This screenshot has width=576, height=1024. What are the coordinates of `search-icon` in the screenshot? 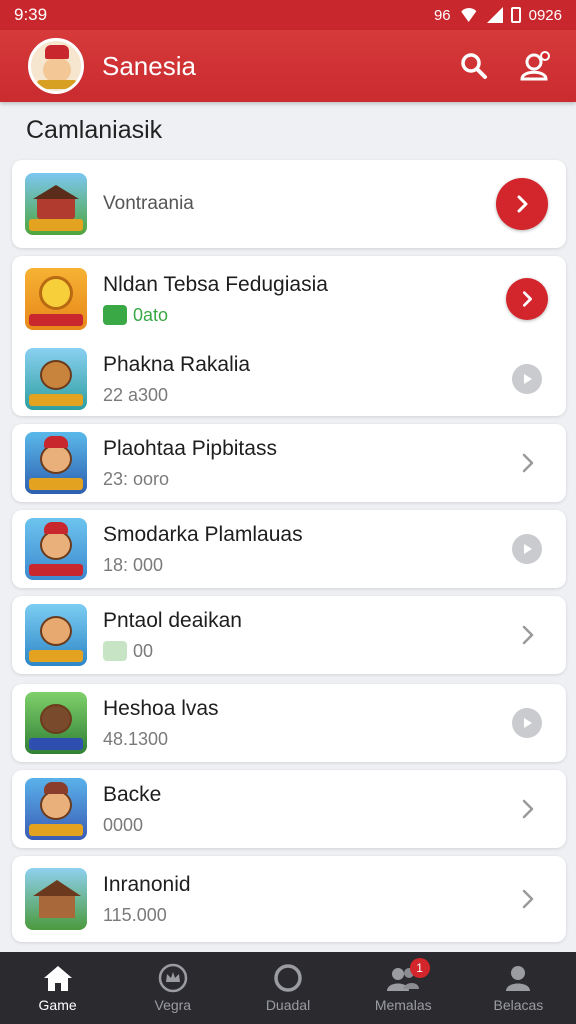 It's located at (474, 66).